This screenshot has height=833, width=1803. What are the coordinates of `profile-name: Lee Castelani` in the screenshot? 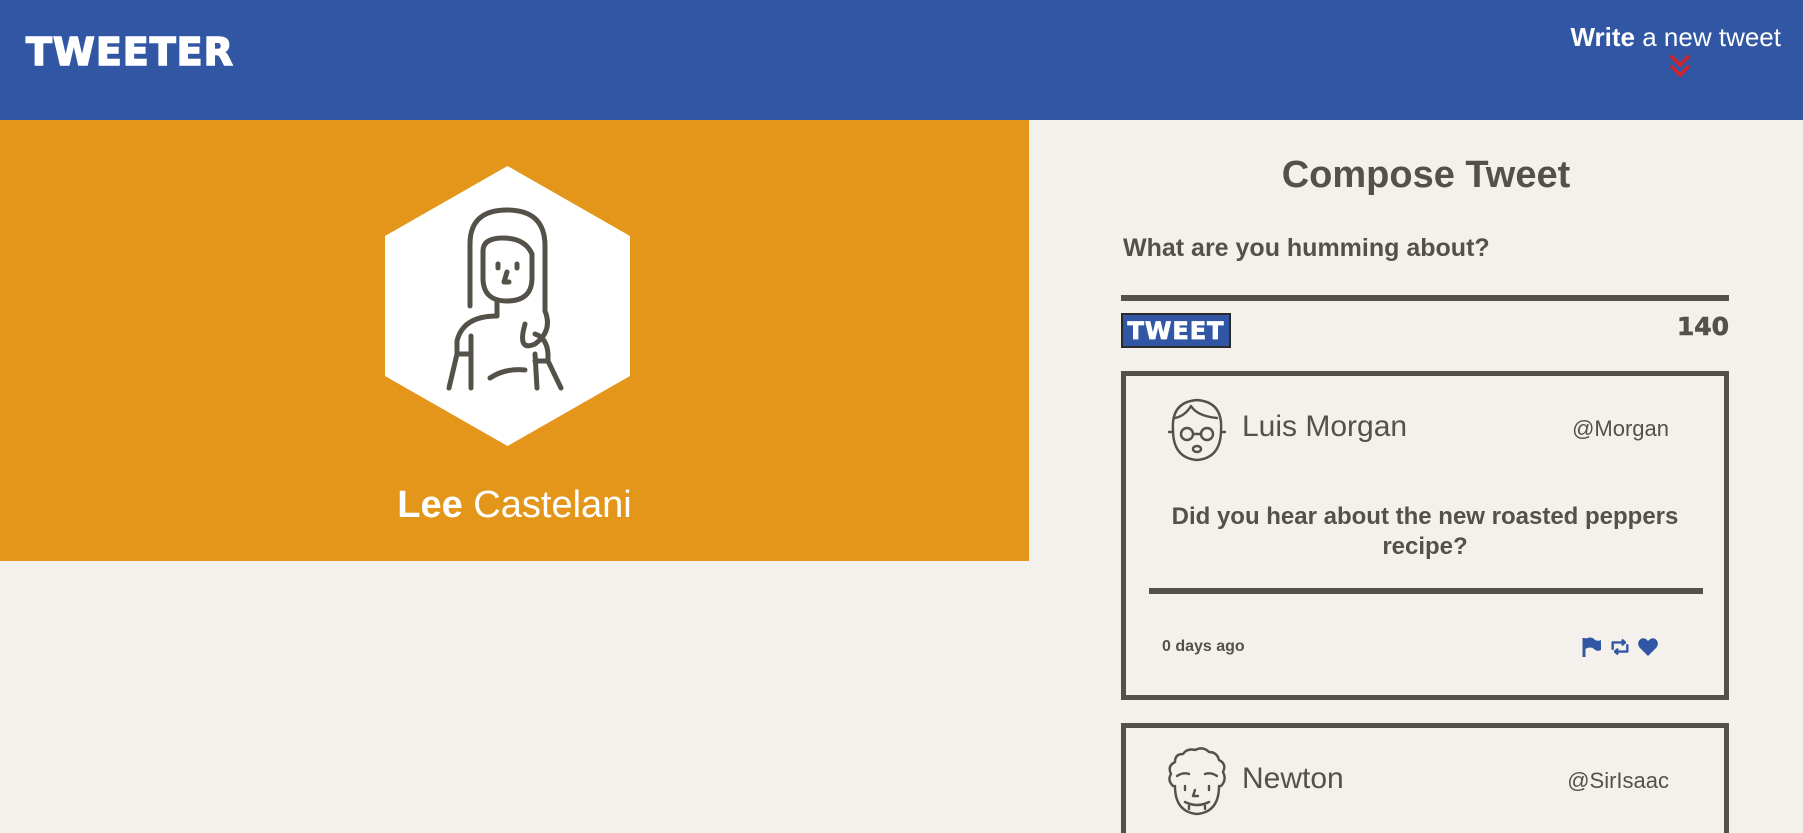 It's located at (514, 505).